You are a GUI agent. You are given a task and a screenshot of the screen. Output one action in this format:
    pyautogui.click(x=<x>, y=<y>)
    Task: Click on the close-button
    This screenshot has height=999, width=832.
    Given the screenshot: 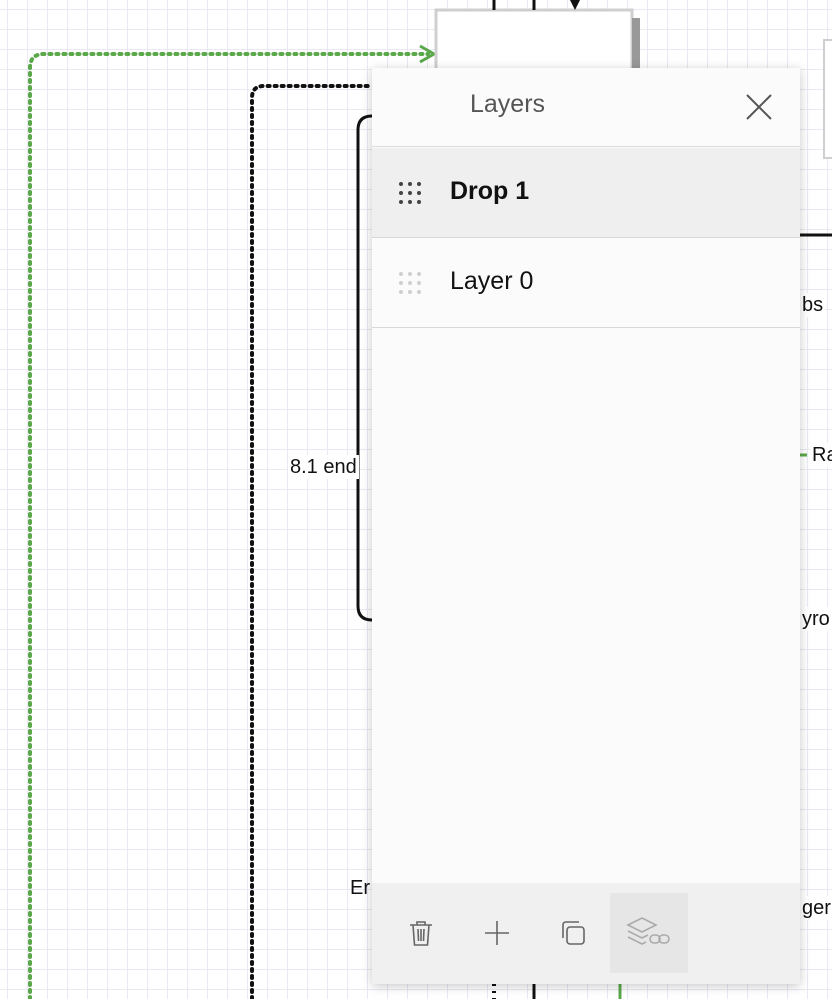 What is the action you would take?
    pyautogui.click(x=759, y=107)
    